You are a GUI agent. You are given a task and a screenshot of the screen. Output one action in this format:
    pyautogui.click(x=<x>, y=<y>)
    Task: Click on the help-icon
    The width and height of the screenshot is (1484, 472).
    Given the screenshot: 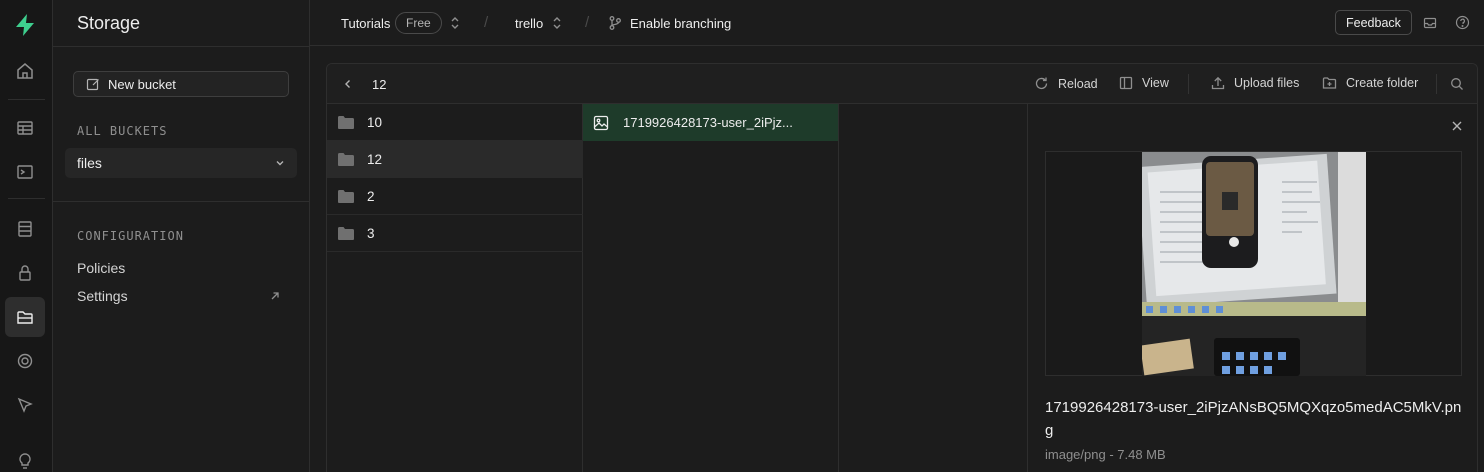 What is the action you would take?
    pyautogui.click(x=1462, y=22)
    